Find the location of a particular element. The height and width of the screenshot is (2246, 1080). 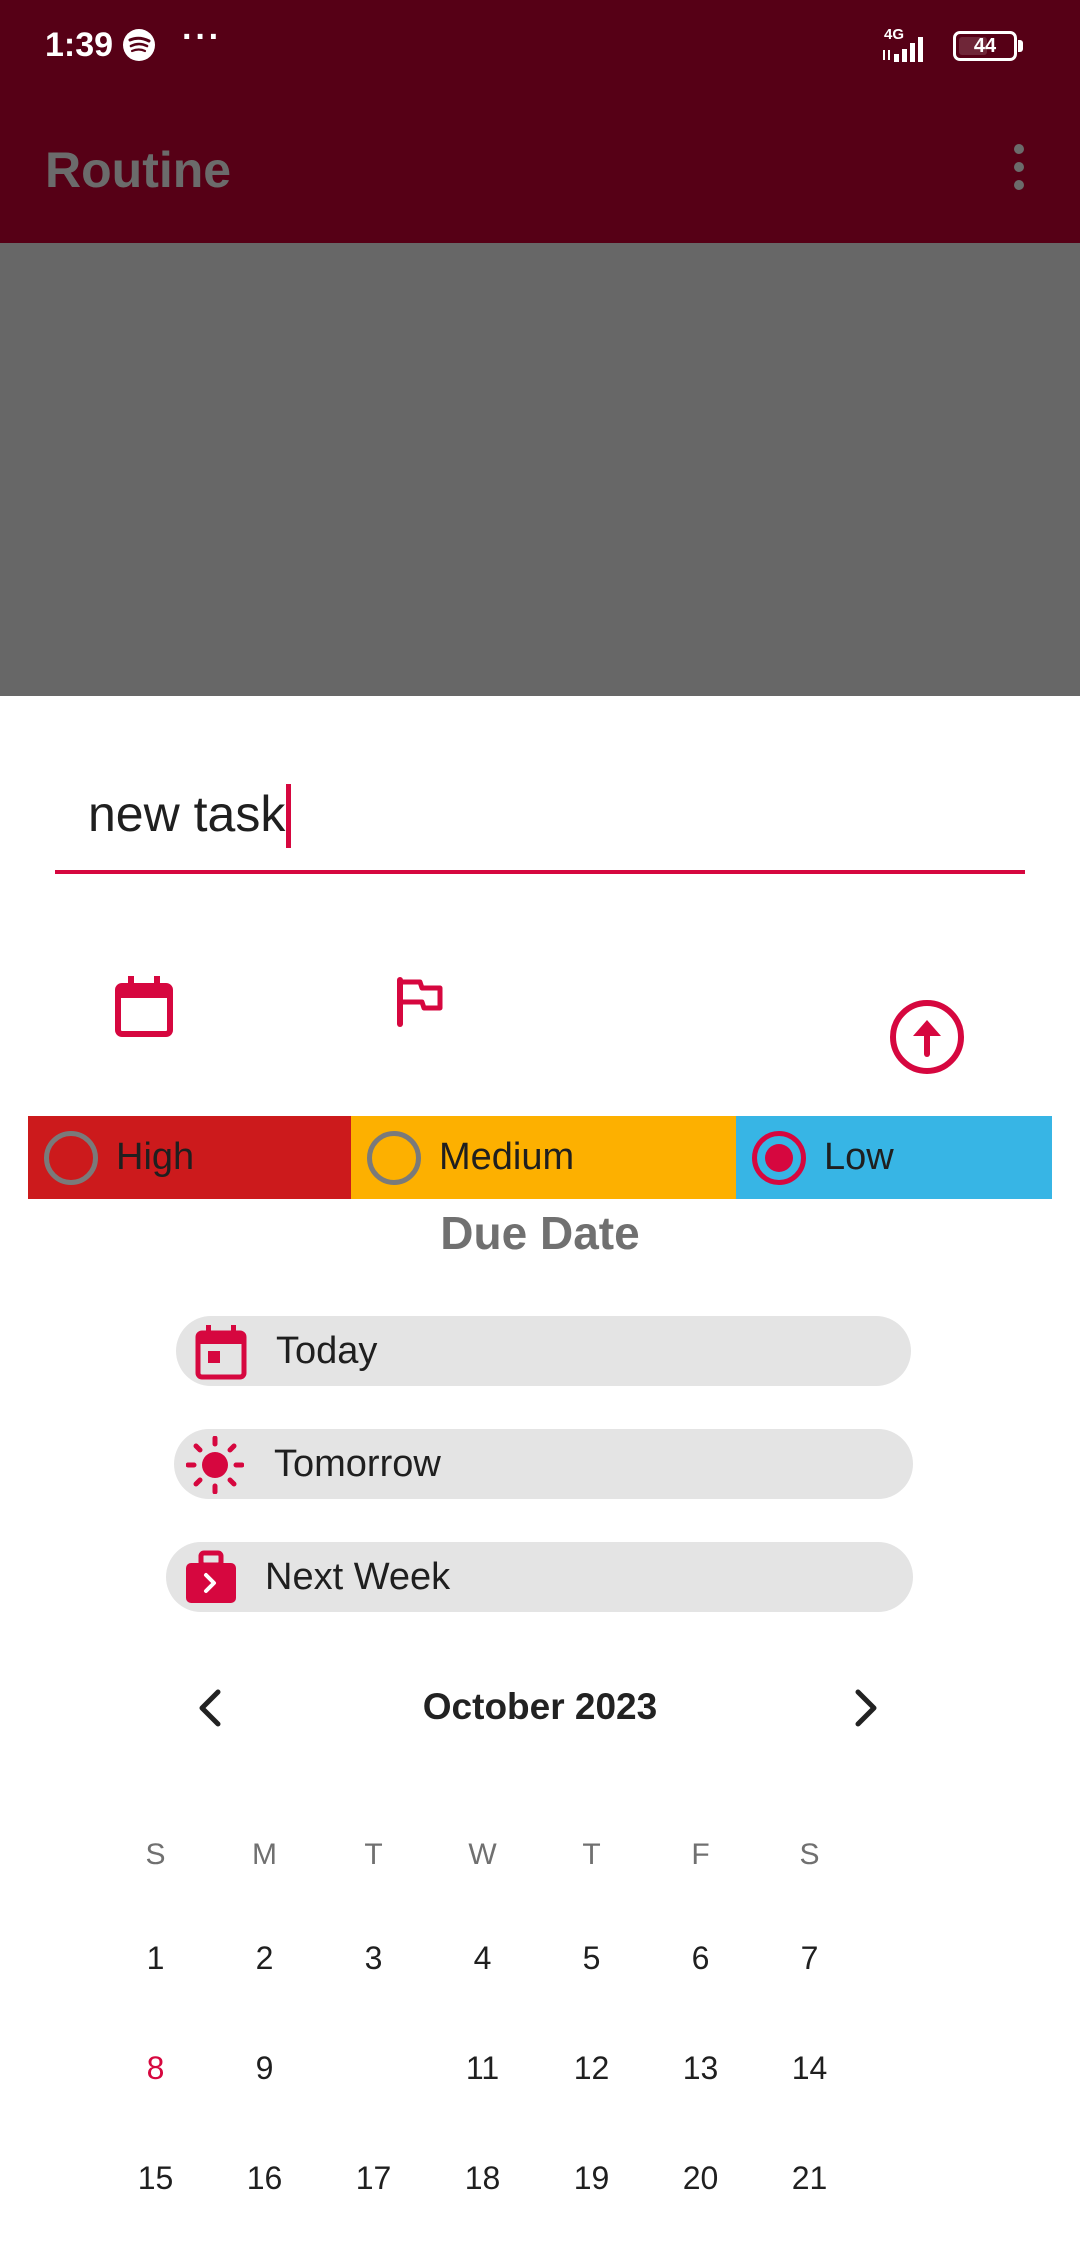

calendar-day-number: 10 is located at coordinates (373, 2068).